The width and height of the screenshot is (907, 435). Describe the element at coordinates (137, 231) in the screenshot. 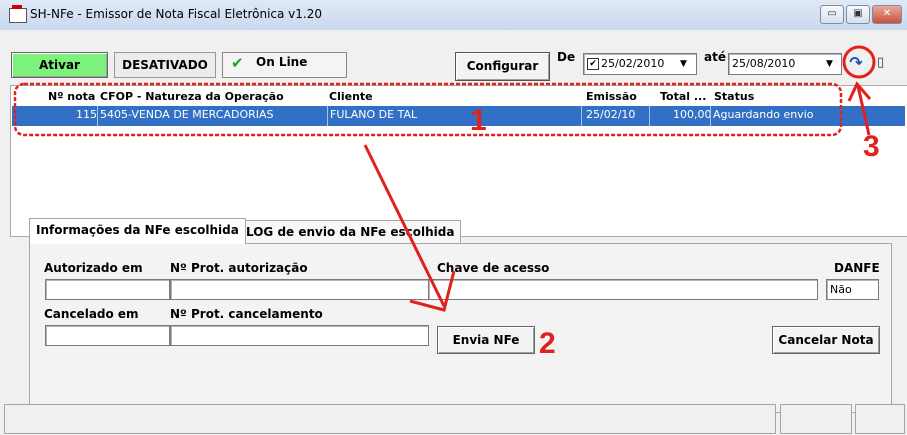

I see `tab-informacoes: Informações da NFe escolhida` at that location.